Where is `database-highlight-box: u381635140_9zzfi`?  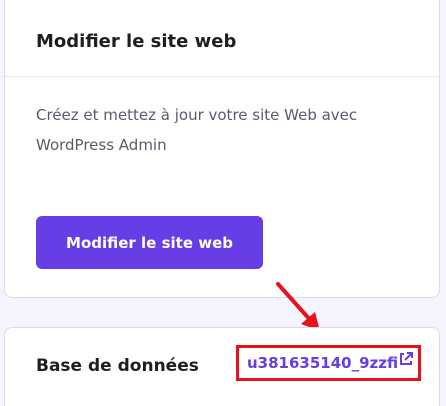
database-highlight-box: u381635140_9zzfi is located at coordinates (328, 363).